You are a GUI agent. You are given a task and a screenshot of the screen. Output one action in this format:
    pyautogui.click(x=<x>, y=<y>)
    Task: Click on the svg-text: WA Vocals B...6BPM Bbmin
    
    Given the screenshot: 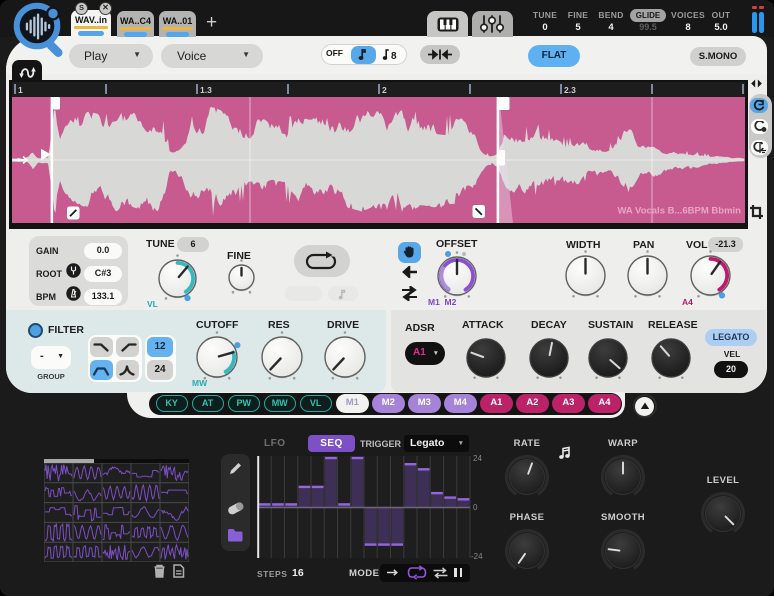 What is the action you would take?
    pyautogui.click(x=679, y=210)
    